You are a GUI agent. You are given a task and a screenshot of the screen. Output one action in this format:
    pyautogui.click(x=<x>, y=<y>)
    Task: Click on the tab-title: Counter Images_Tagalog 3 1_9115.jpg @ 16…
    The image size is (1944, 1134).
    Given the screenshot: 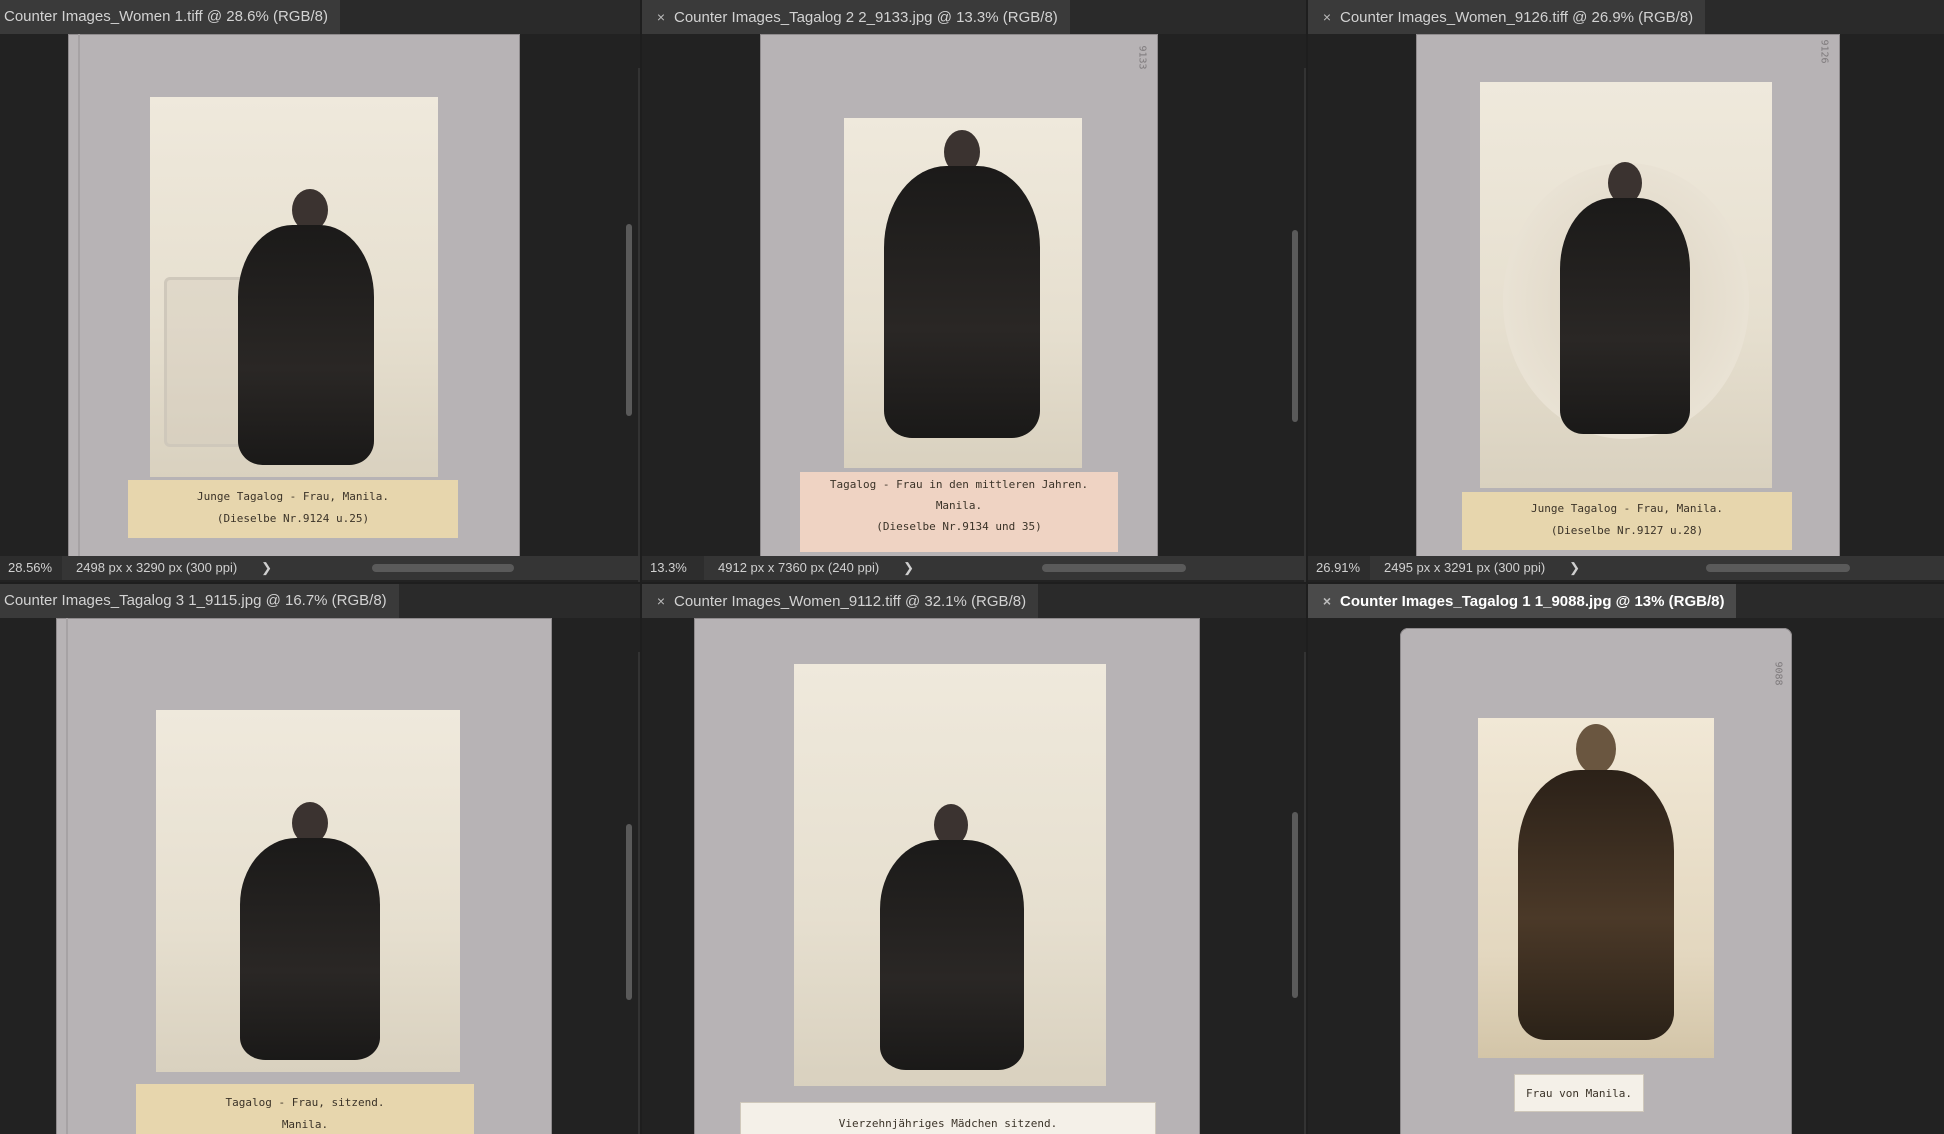 What is the action you would take?
    pyautogui.click(x=195, y=600)
    